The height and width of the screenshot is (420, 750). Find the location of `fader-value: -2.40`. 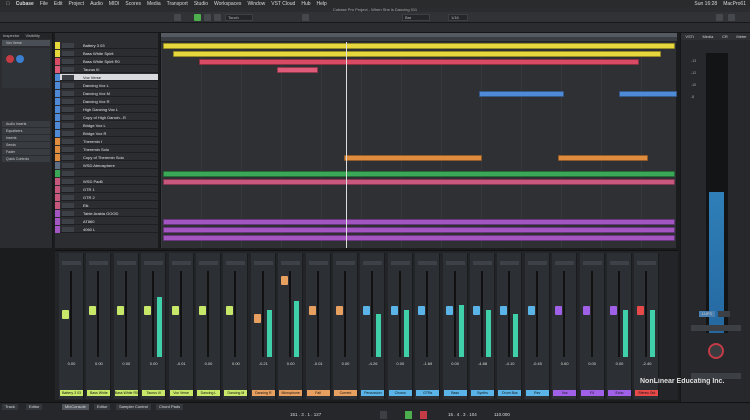

fader-value: -2.40 is located at coordinates (646, 363).